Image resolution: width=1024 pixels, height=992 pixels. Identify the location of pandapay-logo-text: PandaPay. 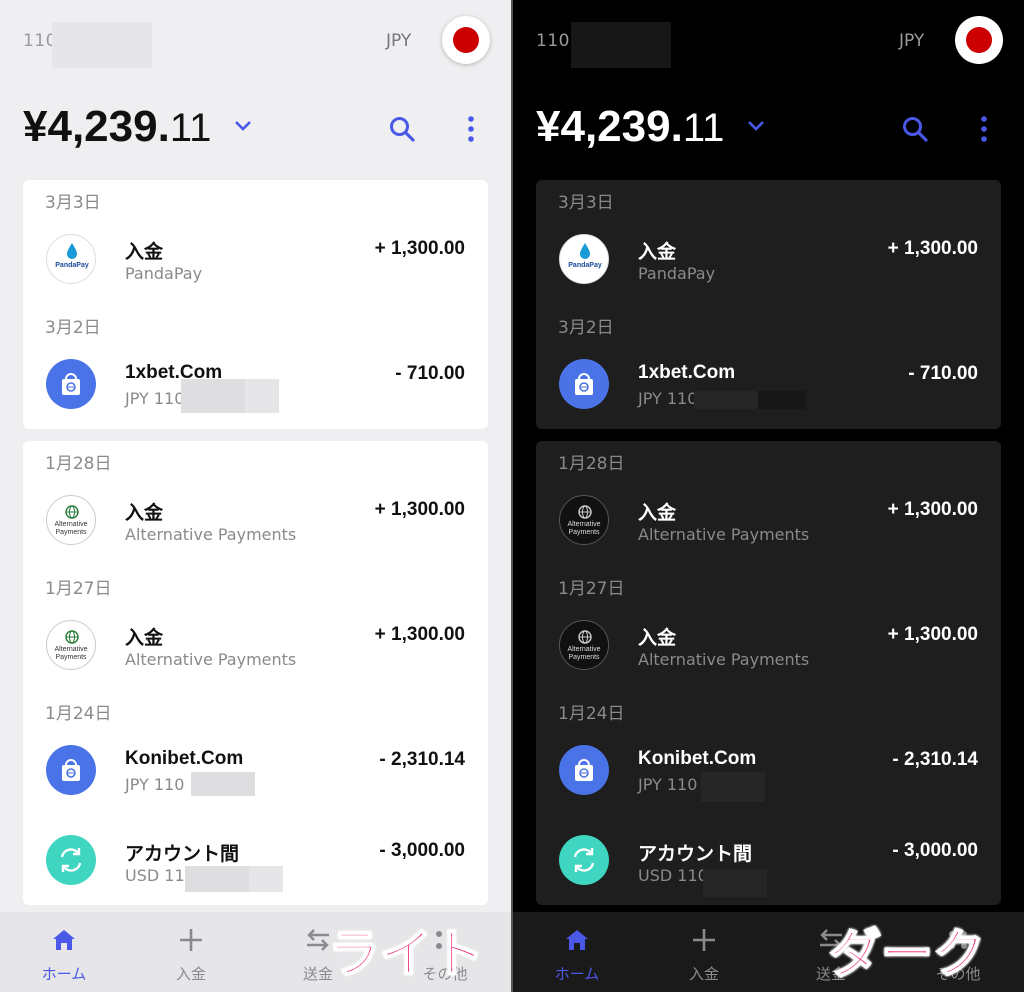
(585, 265).